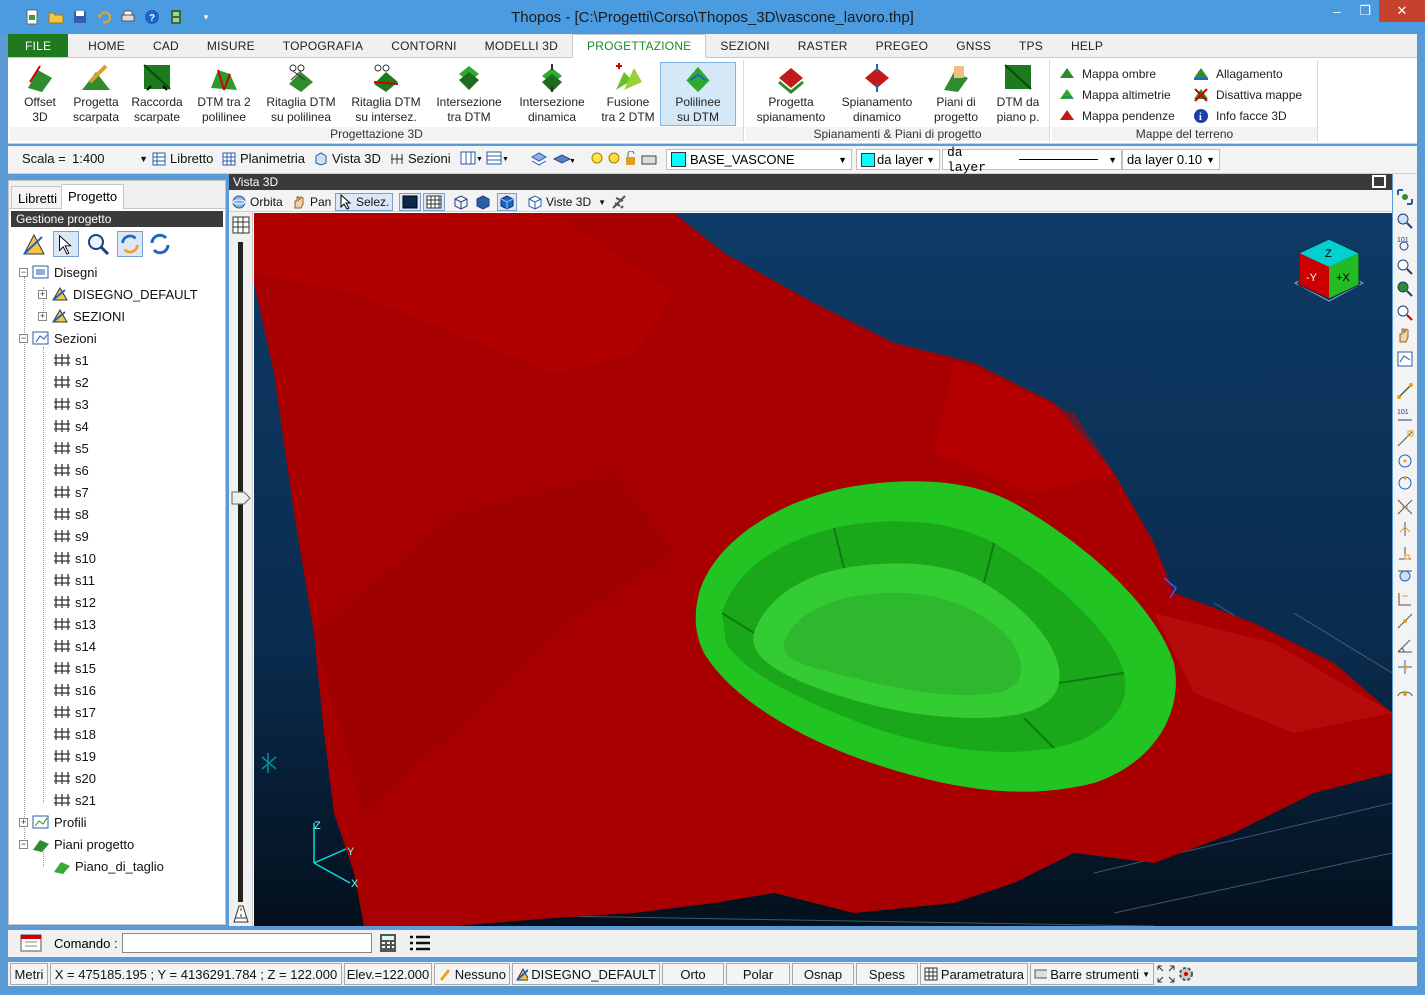  I want to click on save-icon, so click(80, 17).